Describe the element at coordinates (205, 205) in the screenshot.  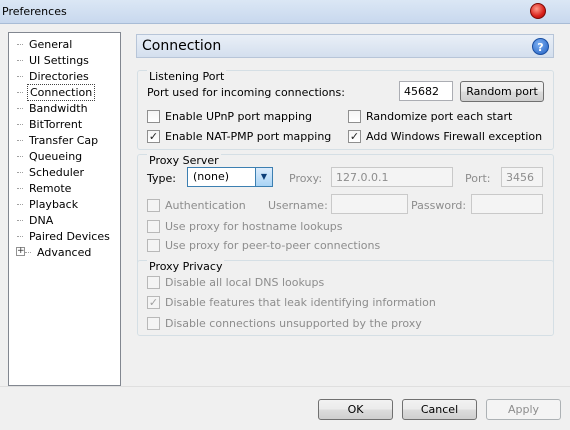
I see `checkbox-label: Authentication` at that location.